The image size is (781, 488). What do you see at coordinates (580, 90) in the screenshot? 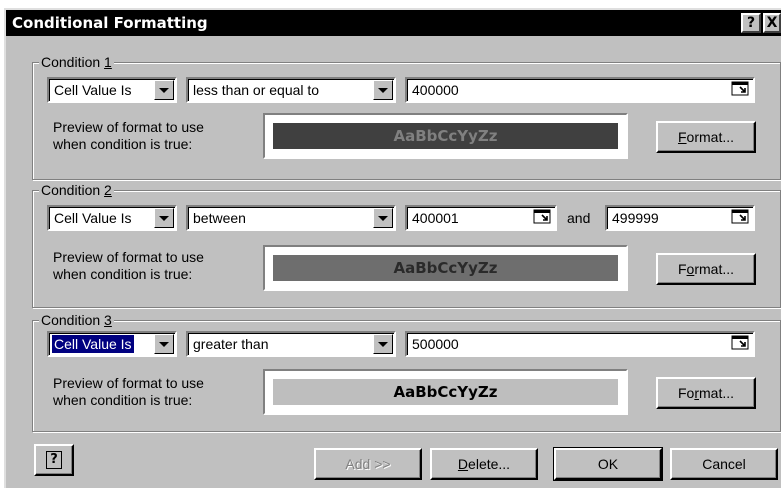
I see `condition-1-value-input: 400000` at bounding box center [580, 90].